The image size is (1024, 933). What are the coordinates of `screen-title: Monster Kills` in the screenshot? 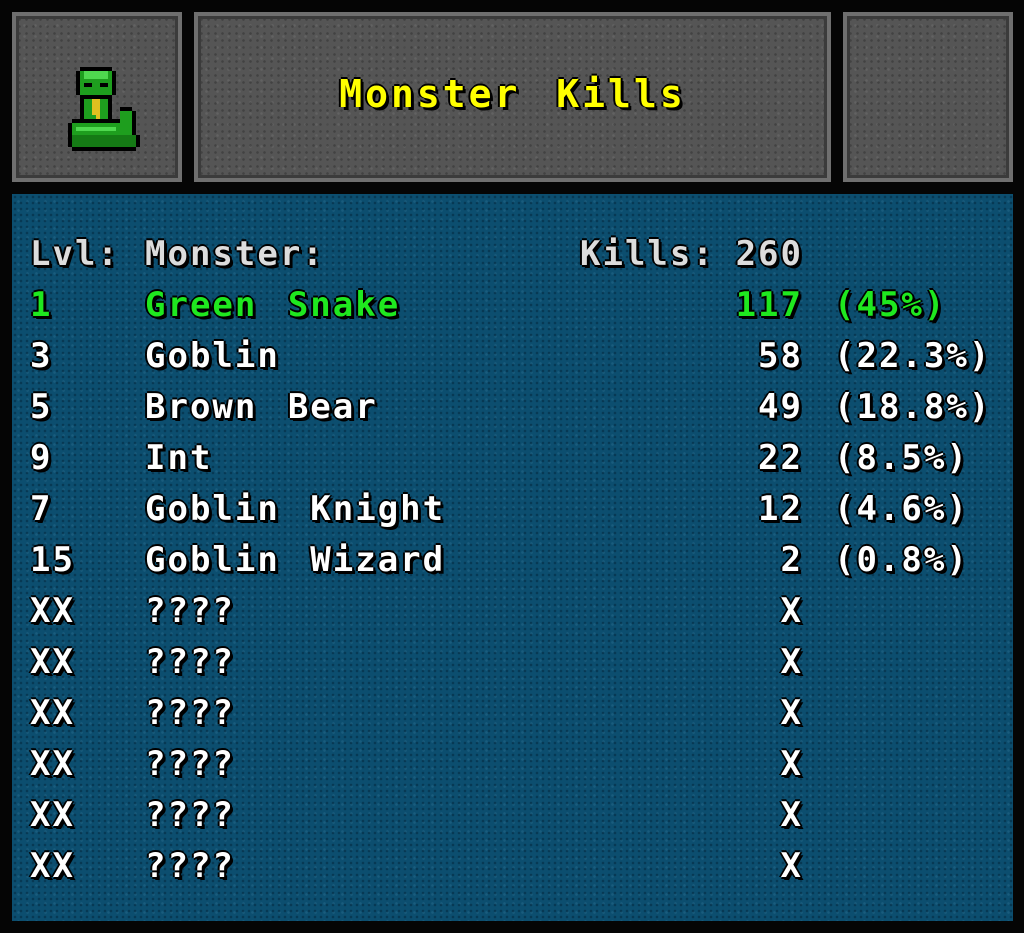 It's located at (512, 94).